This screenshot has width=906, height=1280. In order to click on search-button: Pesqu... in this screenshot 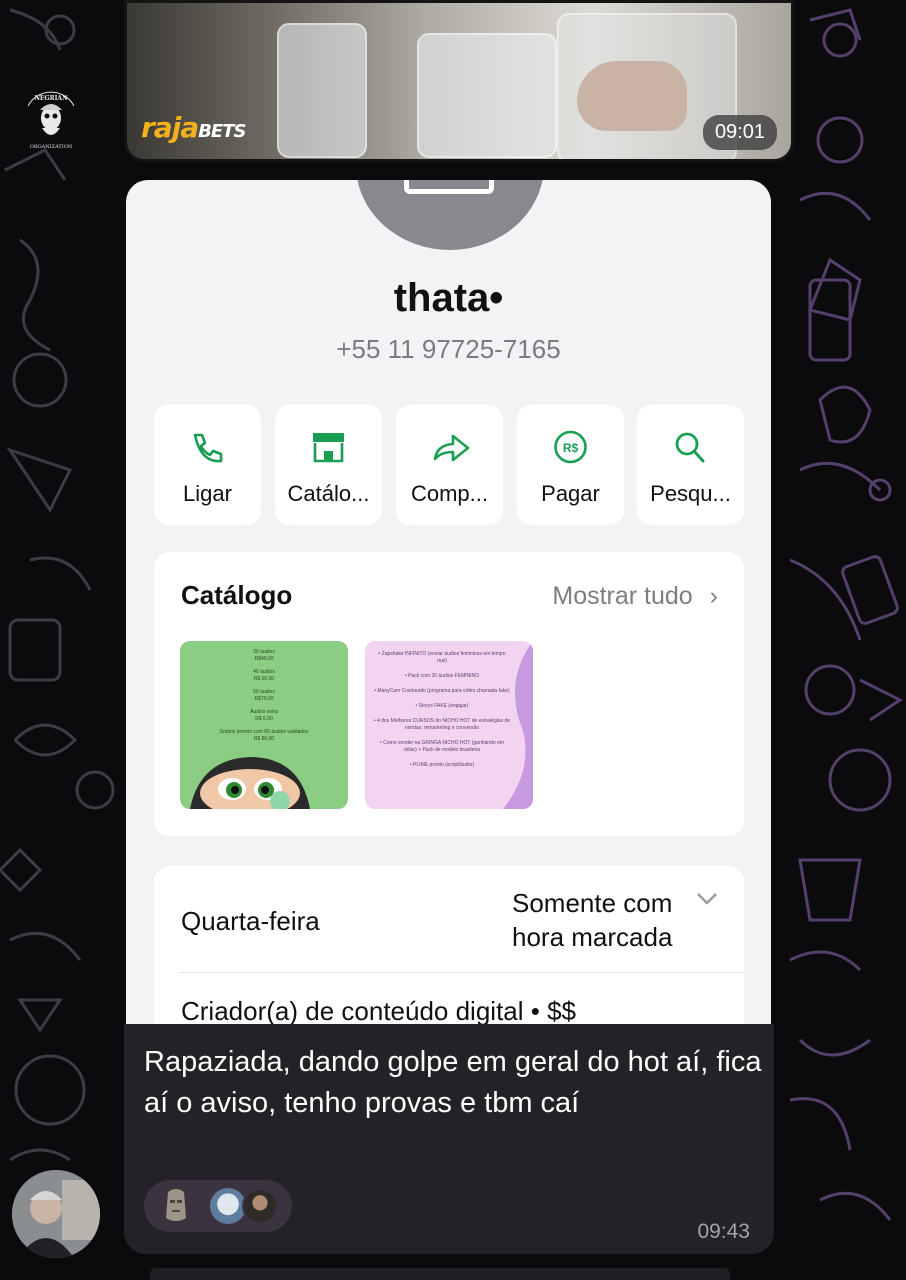, I will do `click(690, 465)`.